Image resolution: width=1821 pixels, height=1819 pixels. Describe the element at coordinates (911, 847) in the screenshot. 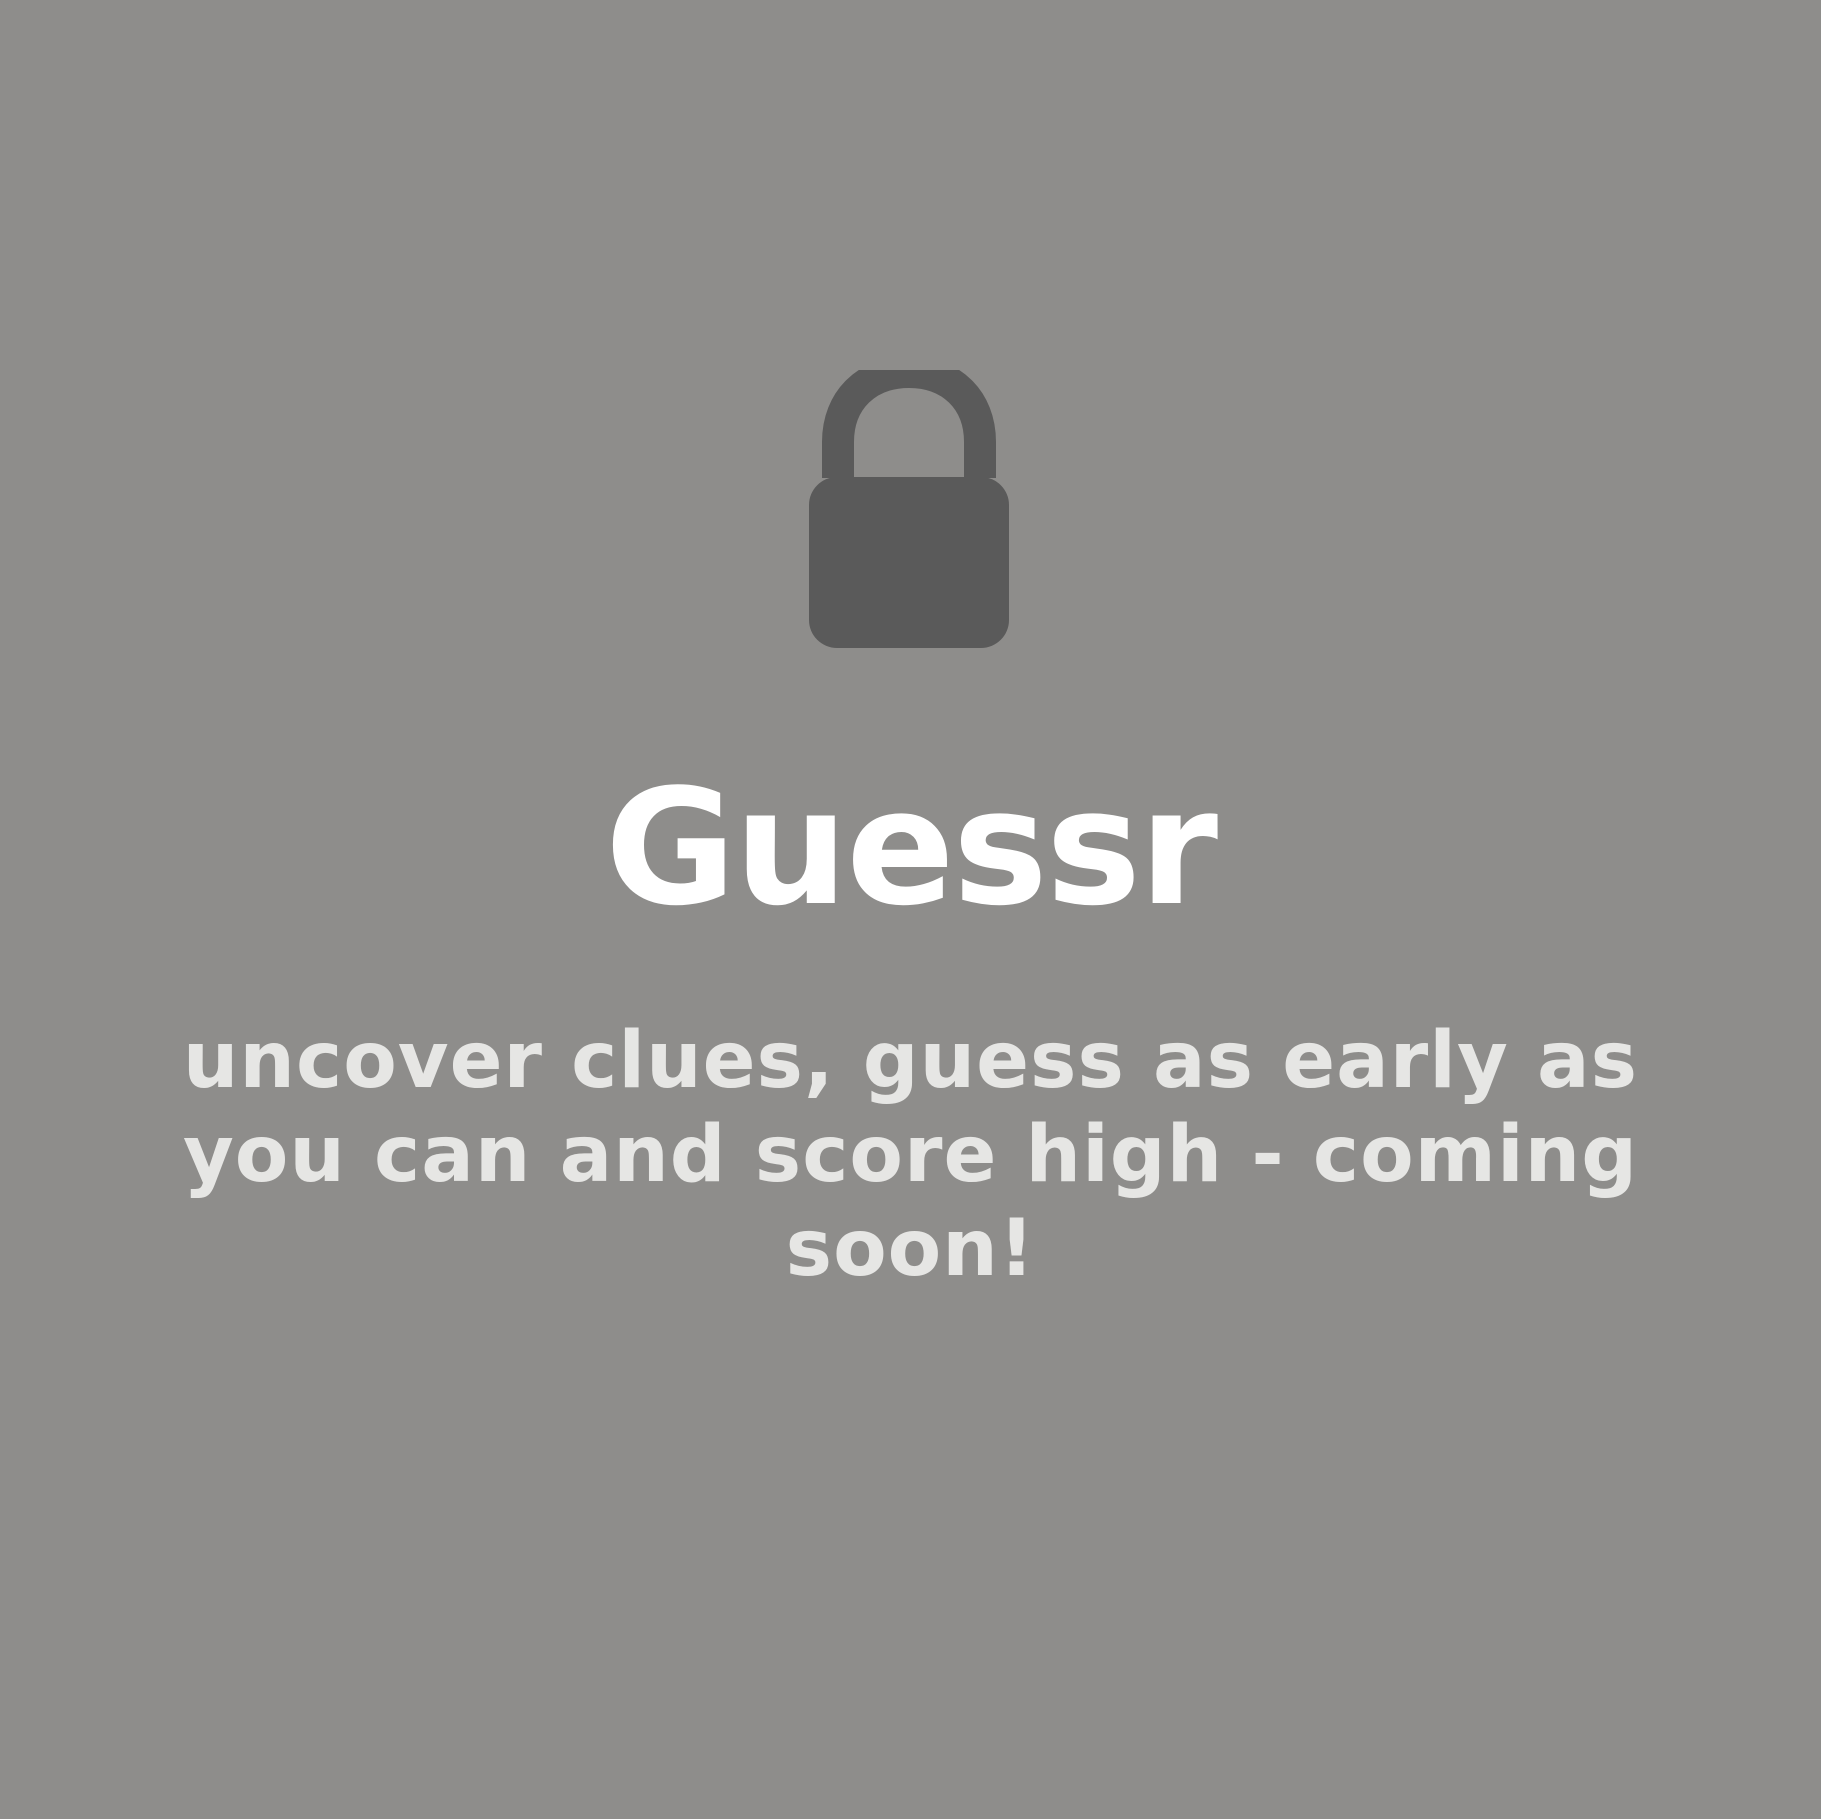

I see `game-title: Guessr` at that location.